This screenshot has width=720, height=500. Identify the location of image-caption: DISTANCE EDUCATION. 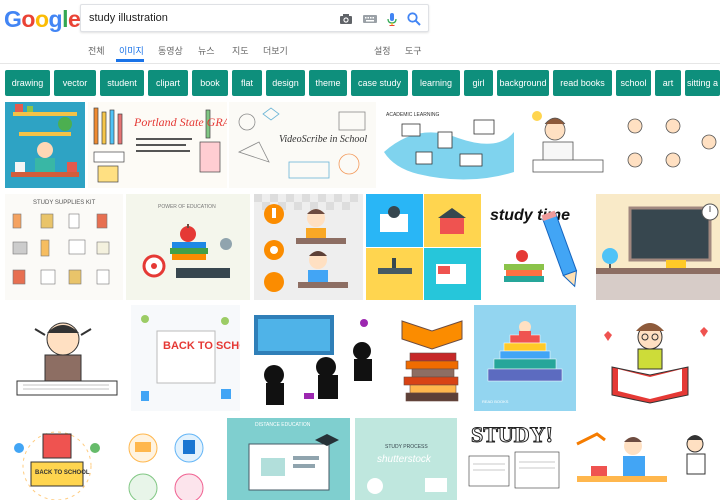
(283, 425).